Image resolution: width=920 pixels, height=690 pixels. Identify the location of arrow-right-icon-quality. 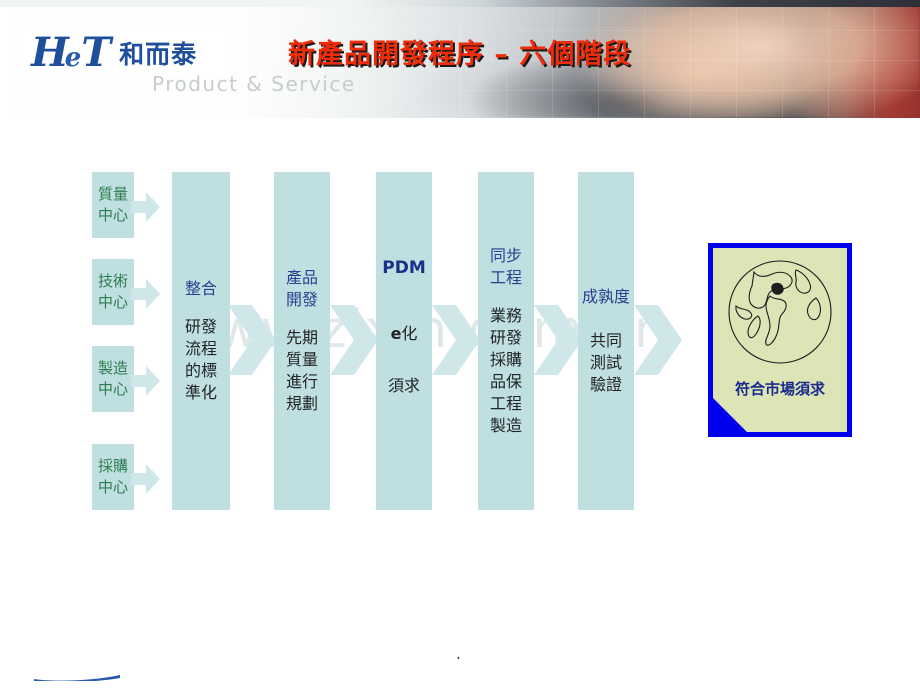
(145, 207).